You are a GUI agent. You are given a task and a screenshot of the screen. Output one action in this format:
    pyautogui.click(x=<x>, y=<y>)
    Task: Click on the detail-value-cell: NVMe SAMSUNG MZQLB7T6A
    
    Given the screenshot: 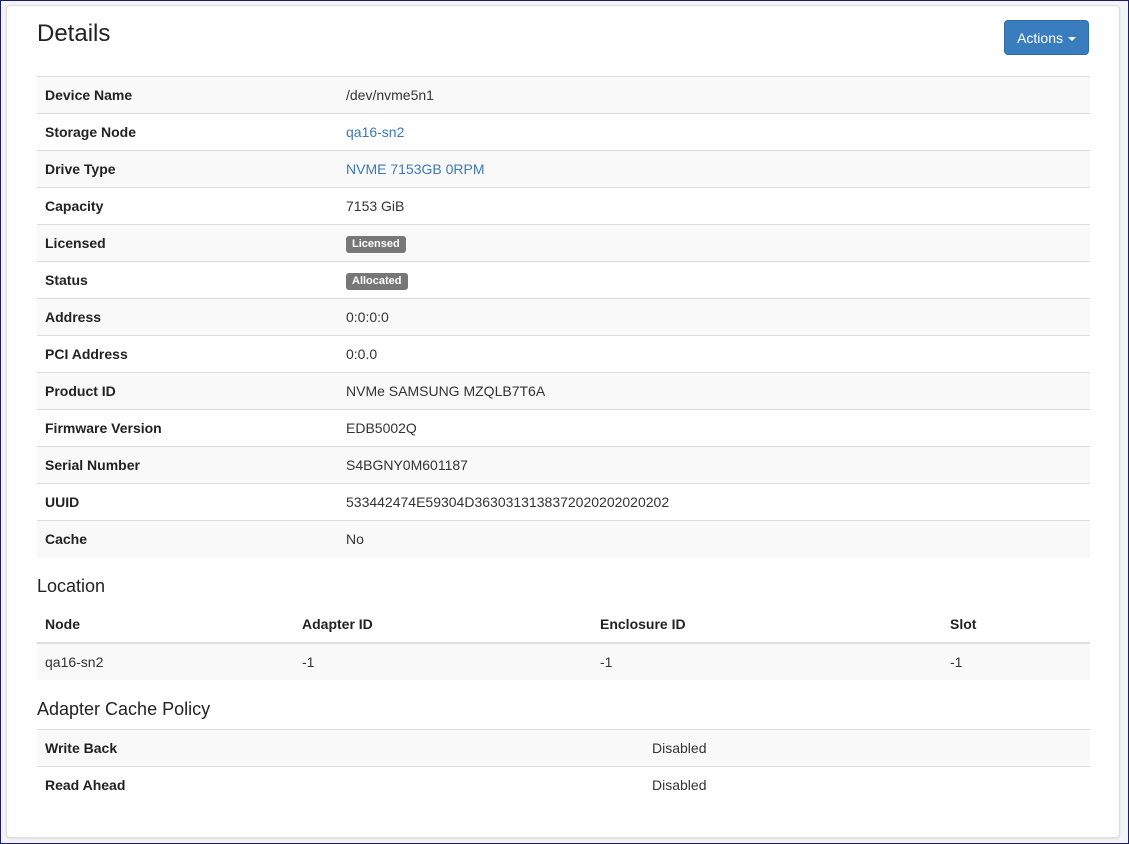 What is the action you would take?
    pyautogui.click(x=714, y=391)
    